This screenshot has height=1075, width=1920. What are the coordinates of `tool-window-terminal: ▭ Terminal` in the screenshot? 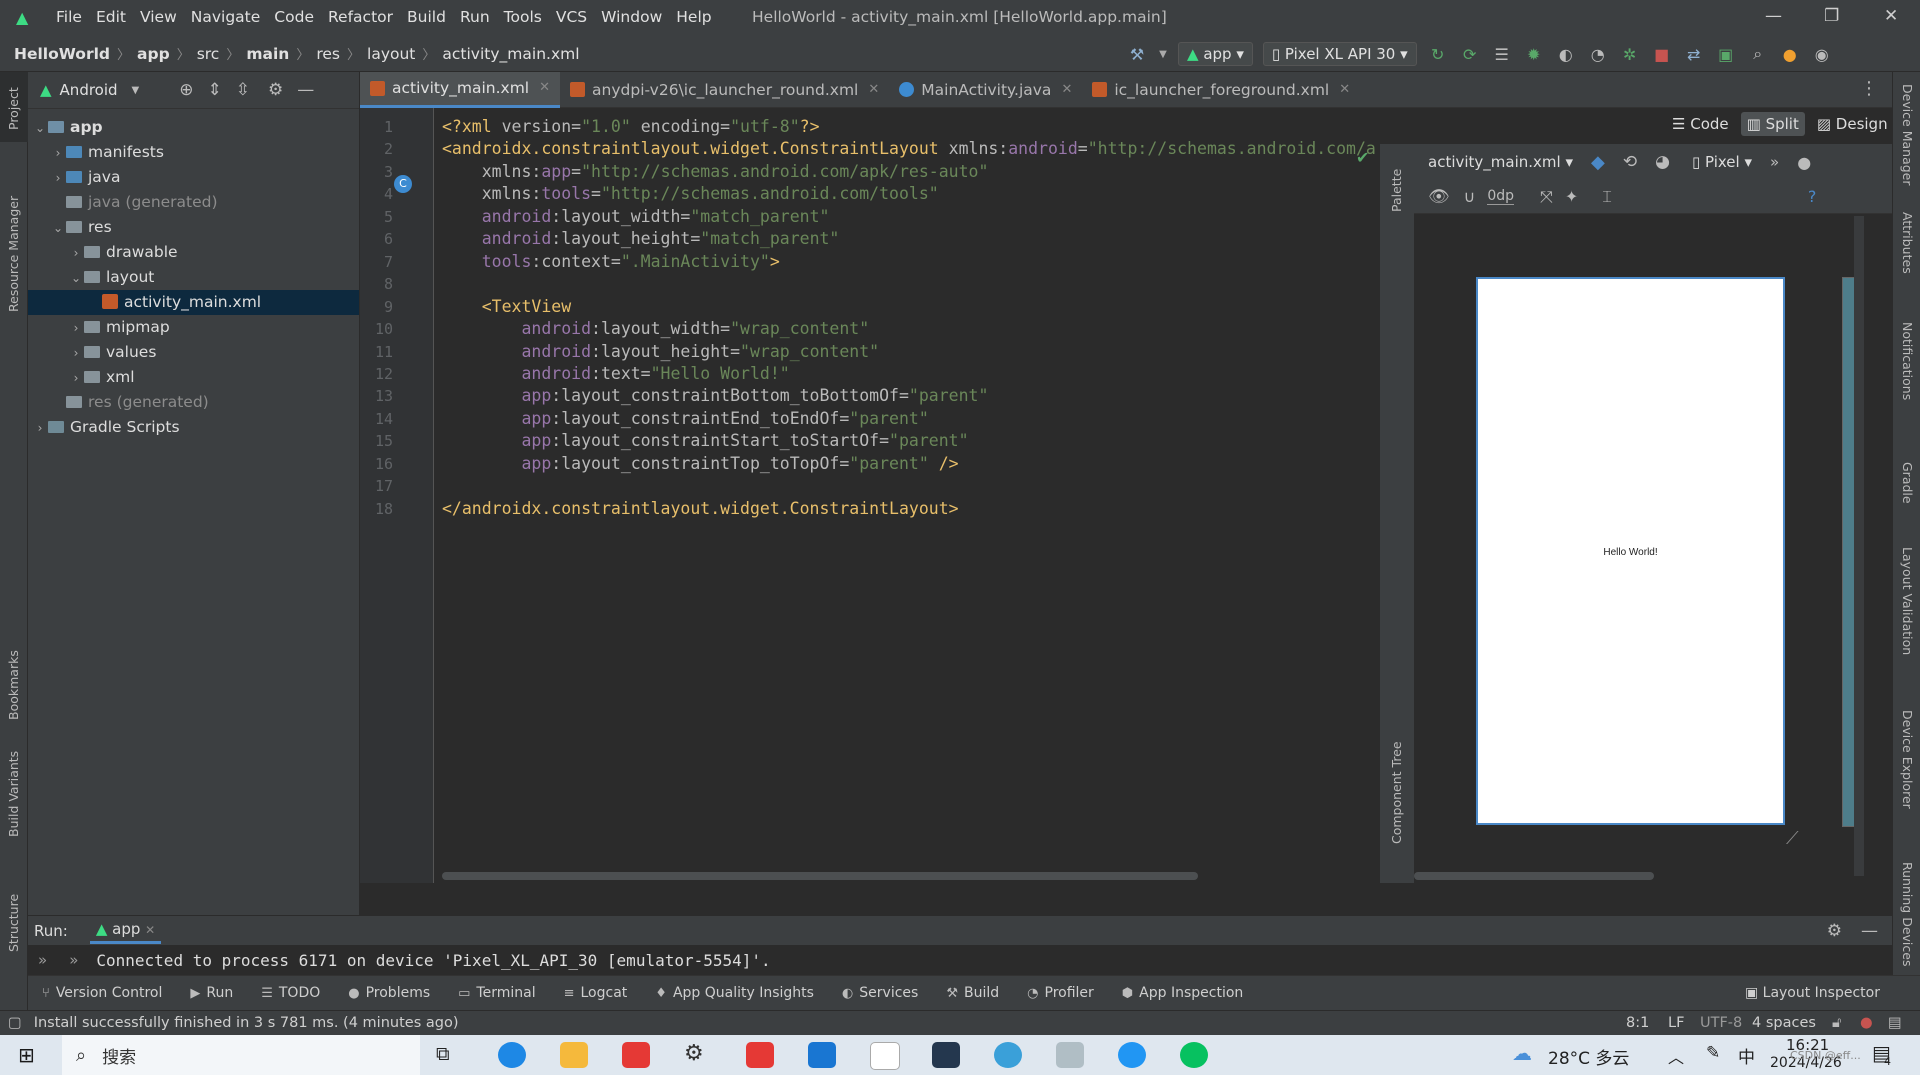 It's located at (496, 993).